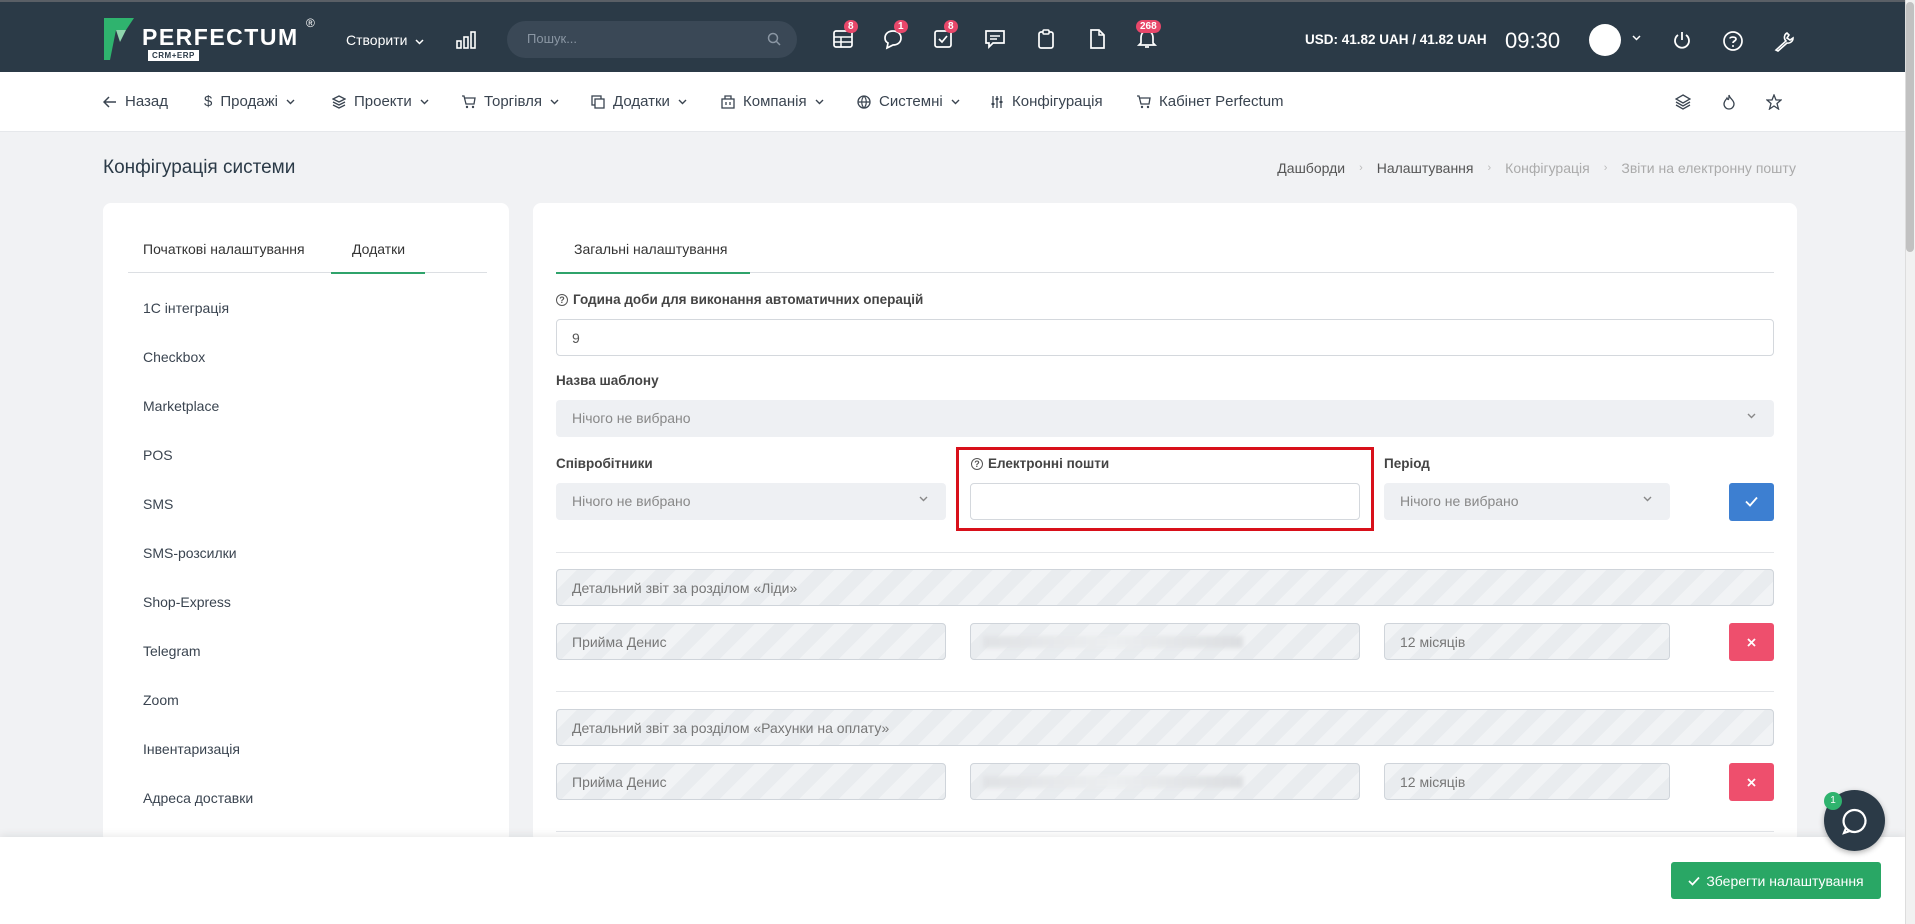  What do you see at coordinates (1425, 168) in the screenshot?
I see `breadcrumb-item: Налаштування` at bounding box center [1425, 168].